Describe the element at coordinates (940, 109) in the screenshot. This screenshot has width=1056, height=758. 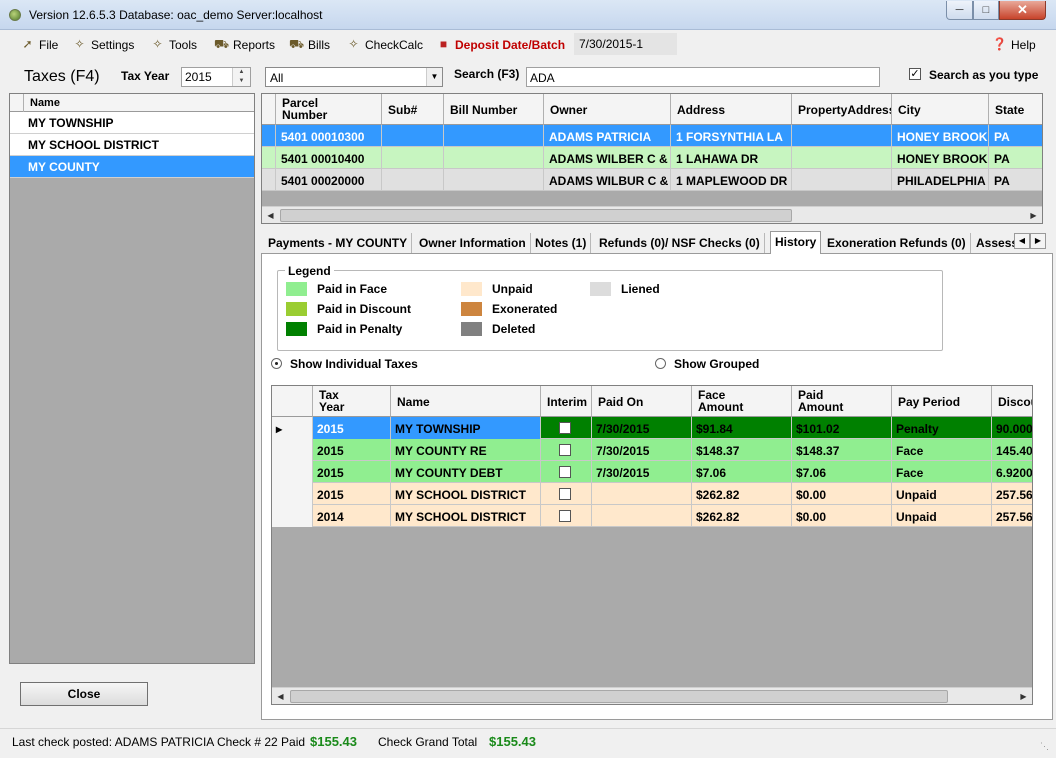
I see `col-city: City` at that location.